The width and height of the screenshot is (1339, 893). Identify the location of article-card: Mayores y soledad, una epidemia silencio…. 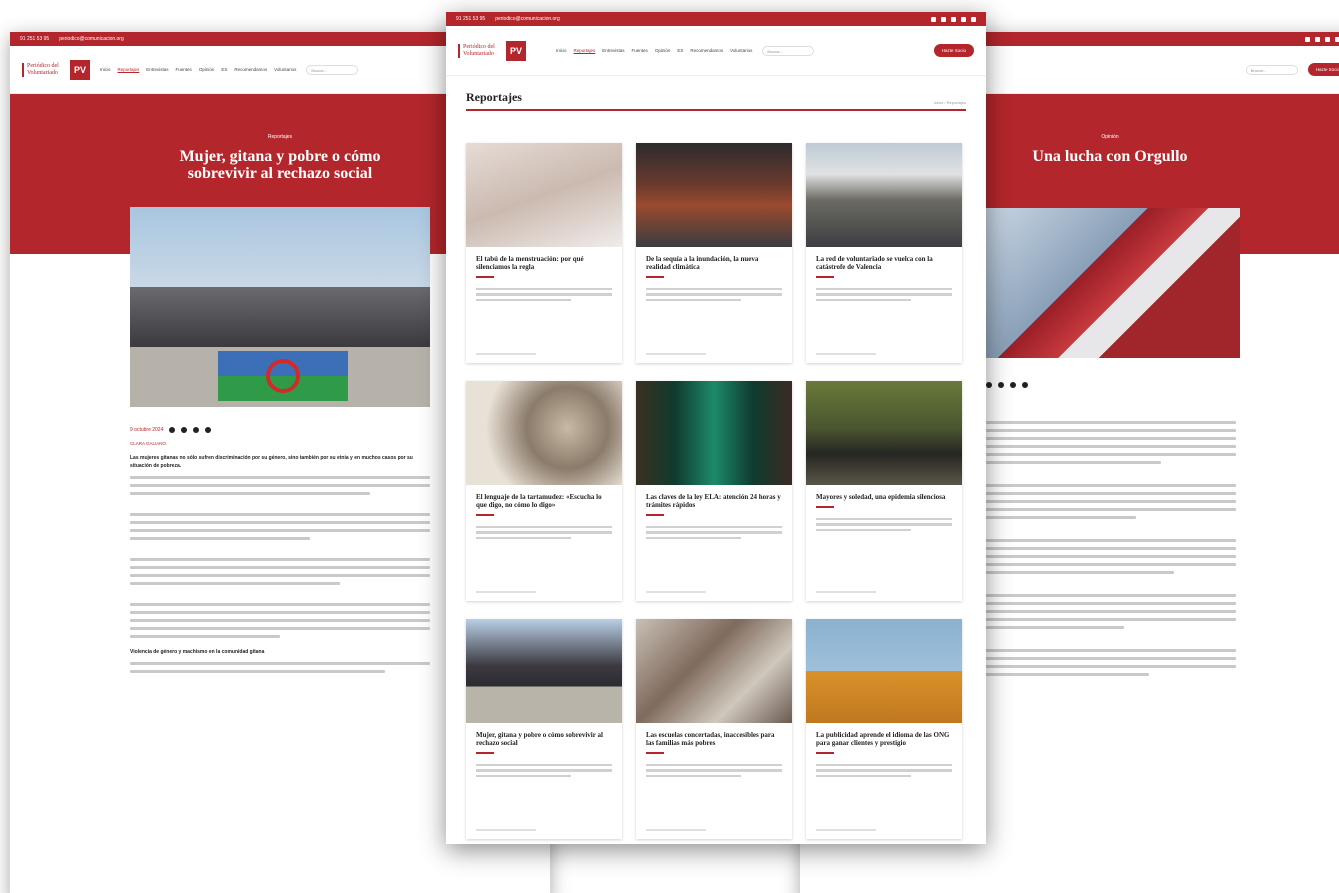
(884, 491).